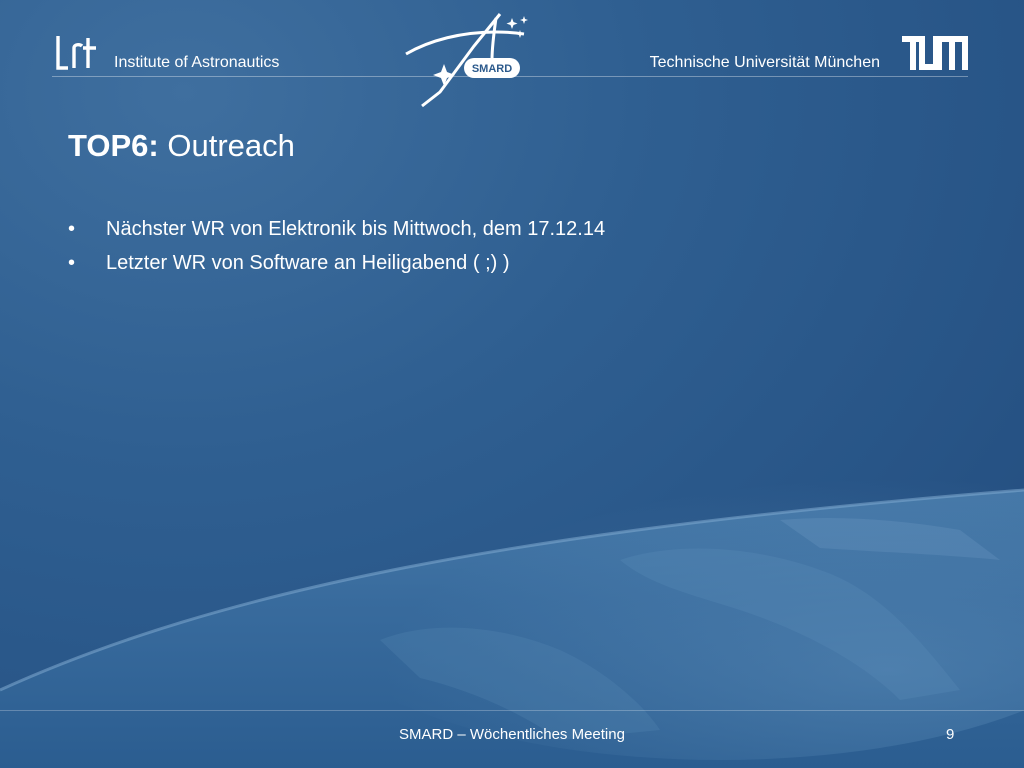 Image resolution: width=1024 pixels, height=768 pixels. I want to click on footer-title: SMARD – Wöchentliches Meeting, so click(512, 734).